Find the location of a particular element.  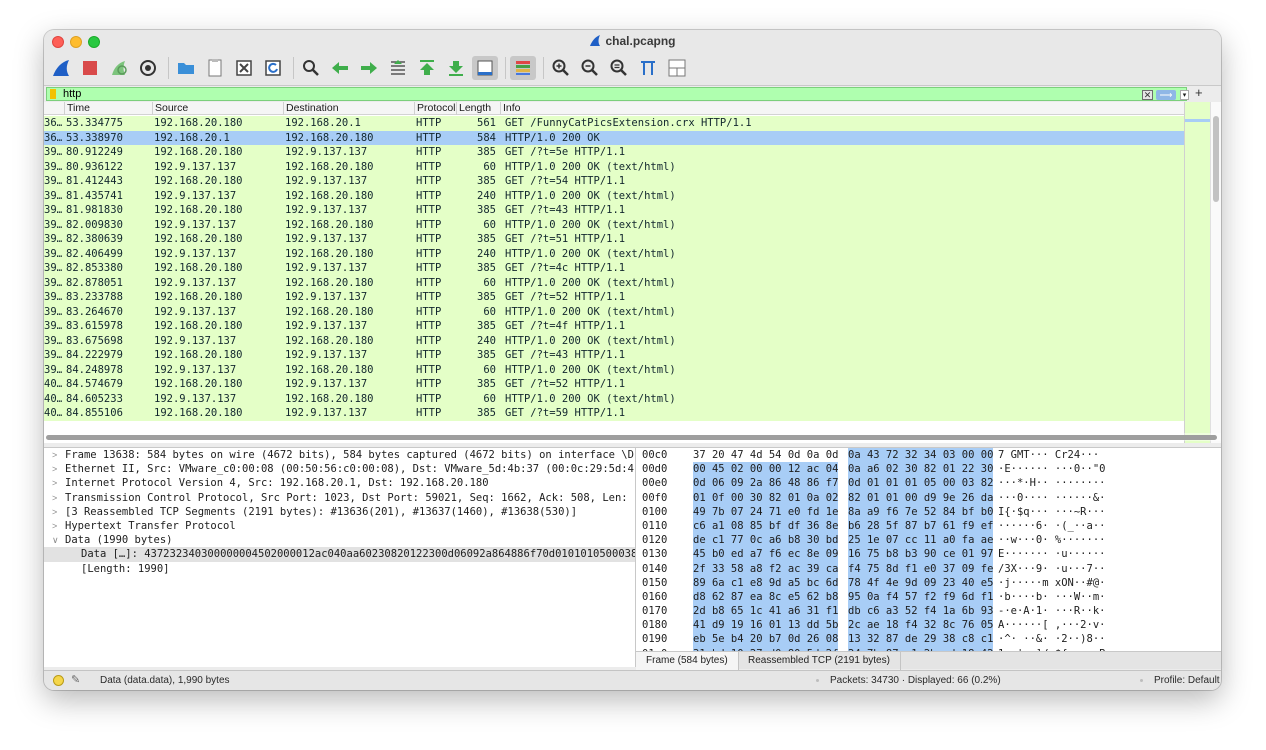

close-file-button is located at coordinates (244, 68).